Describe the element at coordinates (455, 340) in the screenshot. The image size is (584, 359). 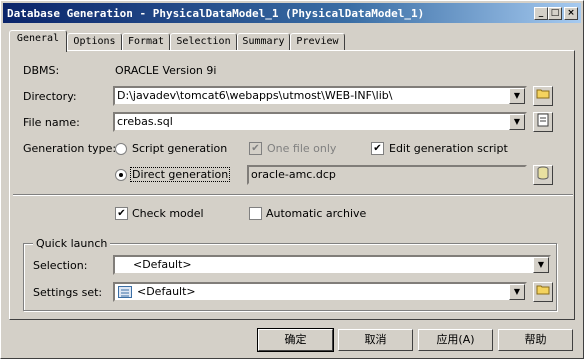
I see `apply-button: 应用(A)` at that location.